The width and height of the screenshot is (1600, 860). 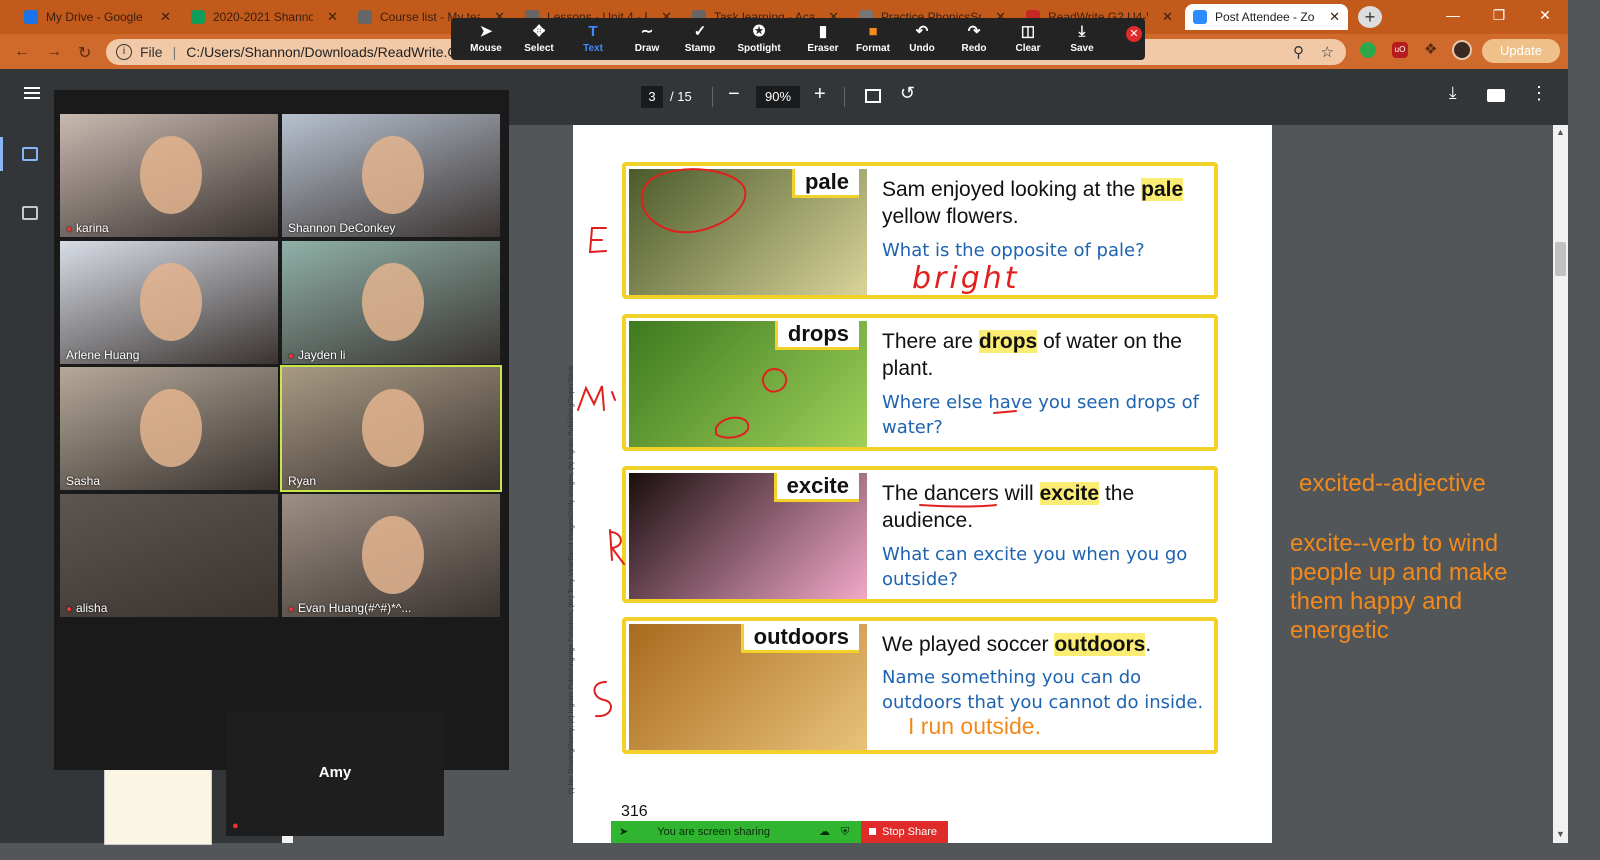 What do you see at coordinates (30, 213) in the screenshot?
I see `outline-icon` at bounding box center [30, 213].